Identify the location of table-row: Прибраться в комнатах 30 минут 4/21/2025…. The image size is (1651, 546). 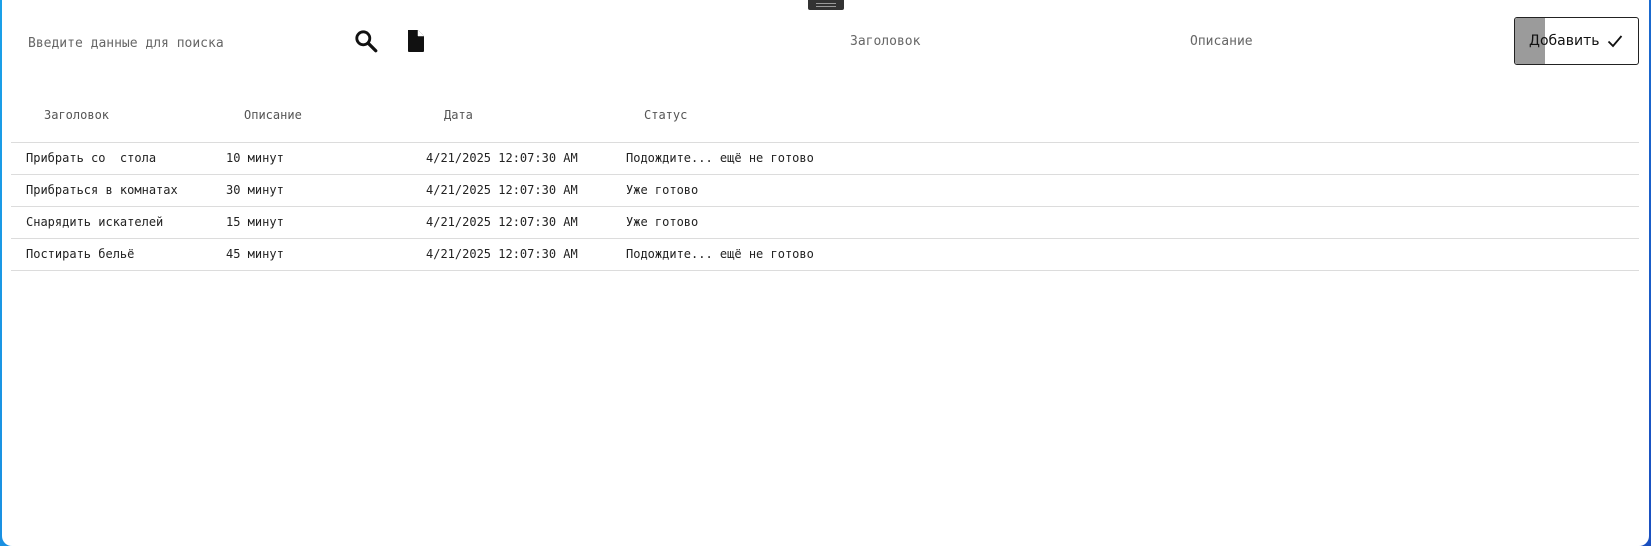
(825, 191).